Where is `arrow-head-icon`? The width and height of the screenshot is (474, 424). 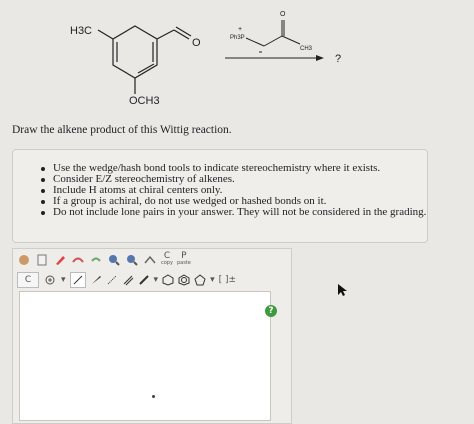
arrow-head-icon is located at coordinates (320, 58).